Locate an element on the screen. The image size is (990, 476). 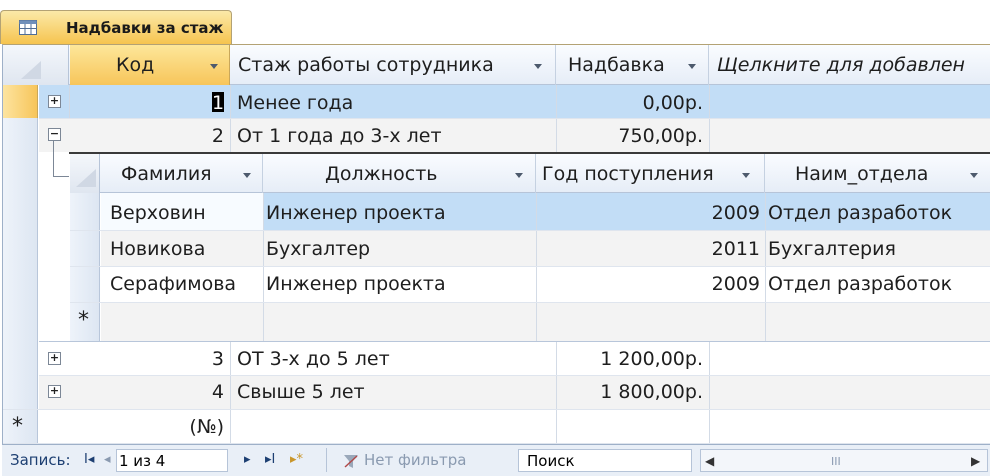
sub-cell-familia: Верховин is located at coordinates (158, 213).